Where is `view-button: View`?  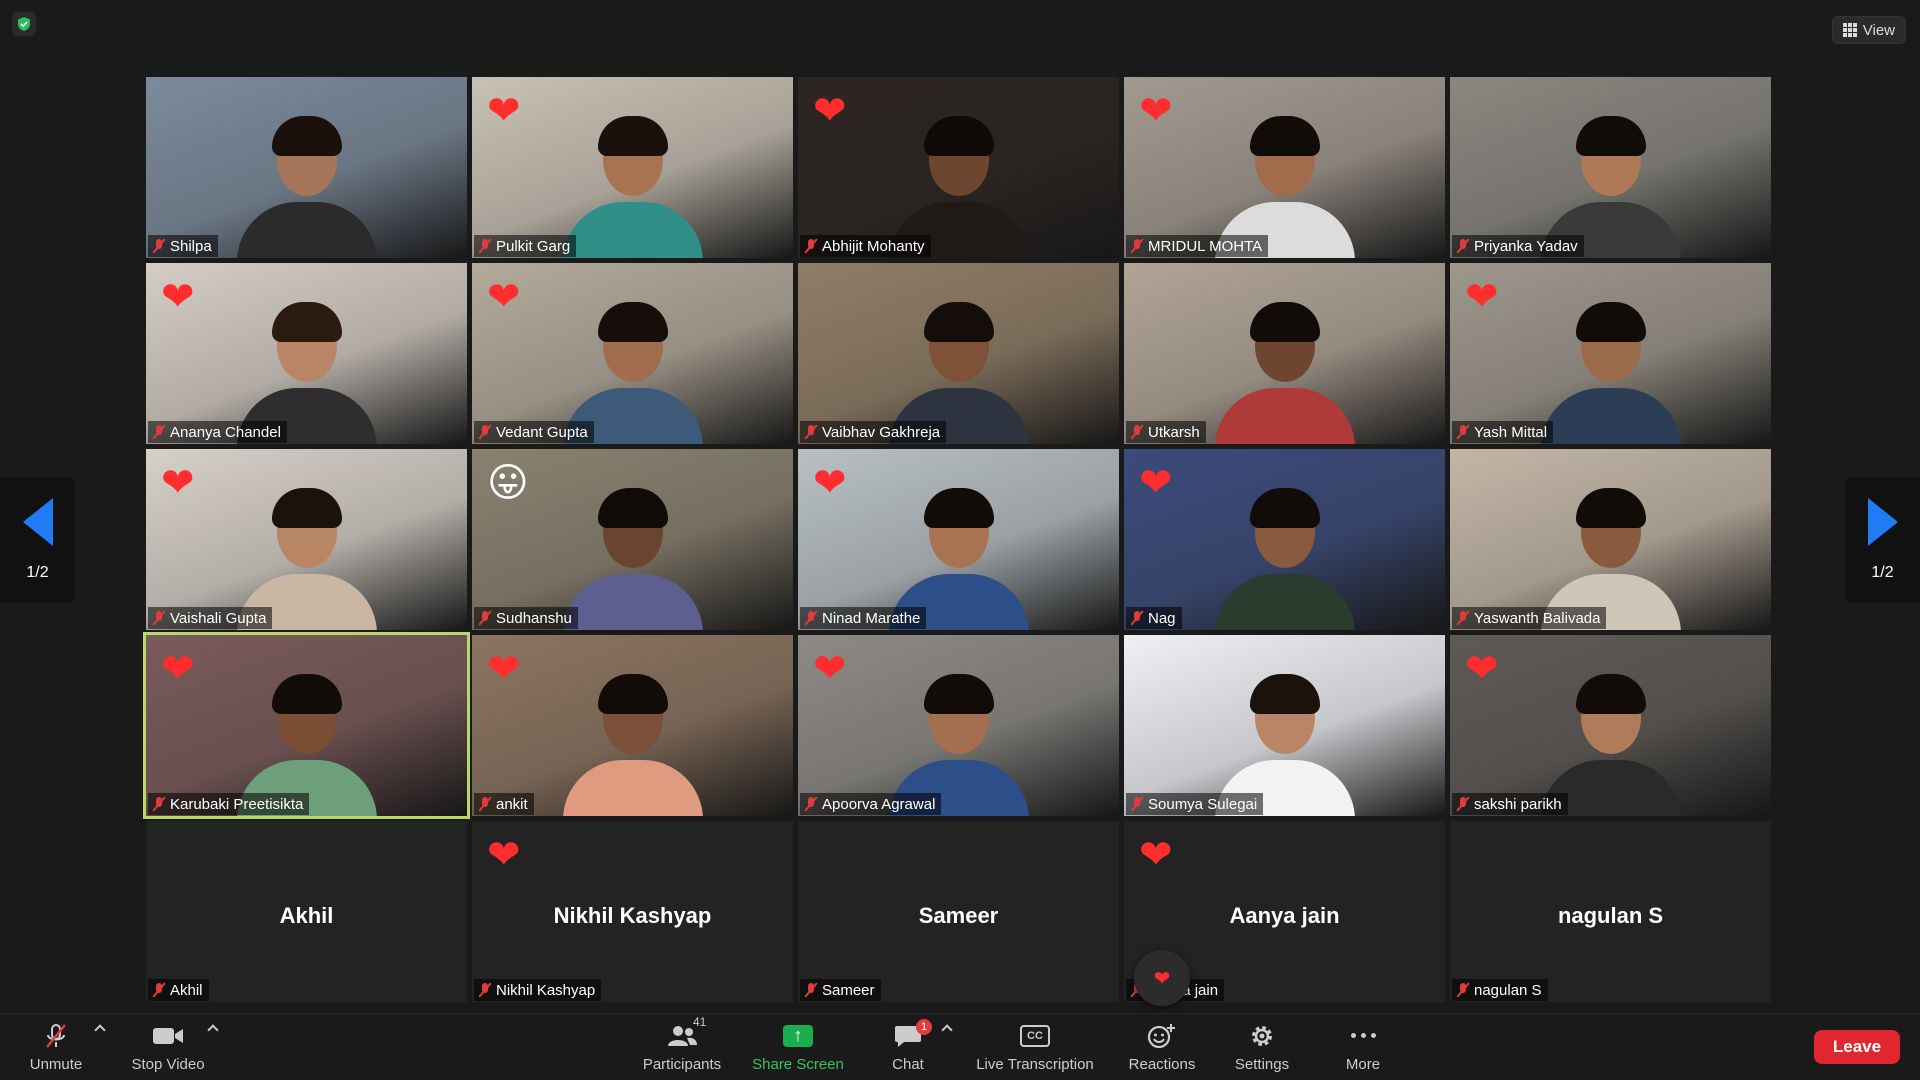 view-button: View is located at coordinates (1868, 30).